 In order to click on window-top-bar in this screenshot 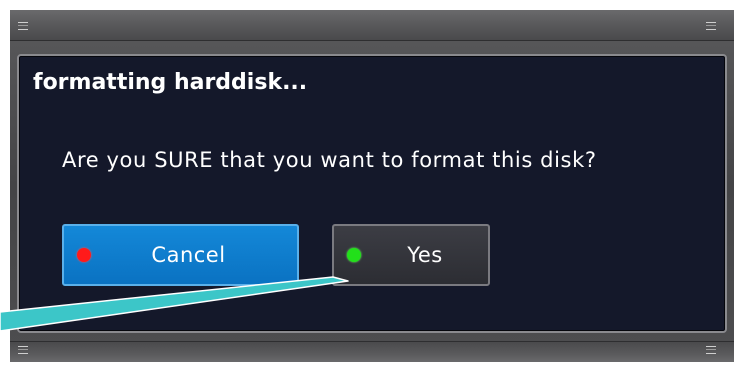, I will do `click(372, 25)`.